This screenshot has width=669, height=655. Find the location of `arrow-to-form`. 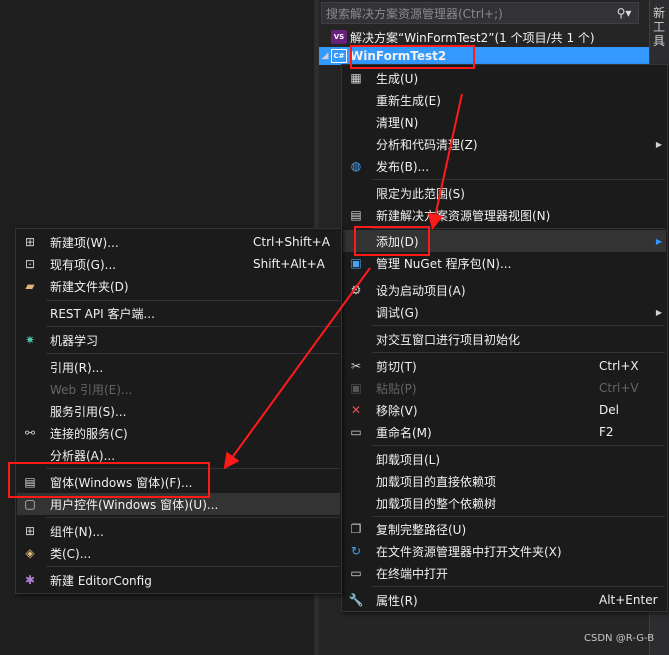

arrow-to-form is located at coordinates (297, 368).